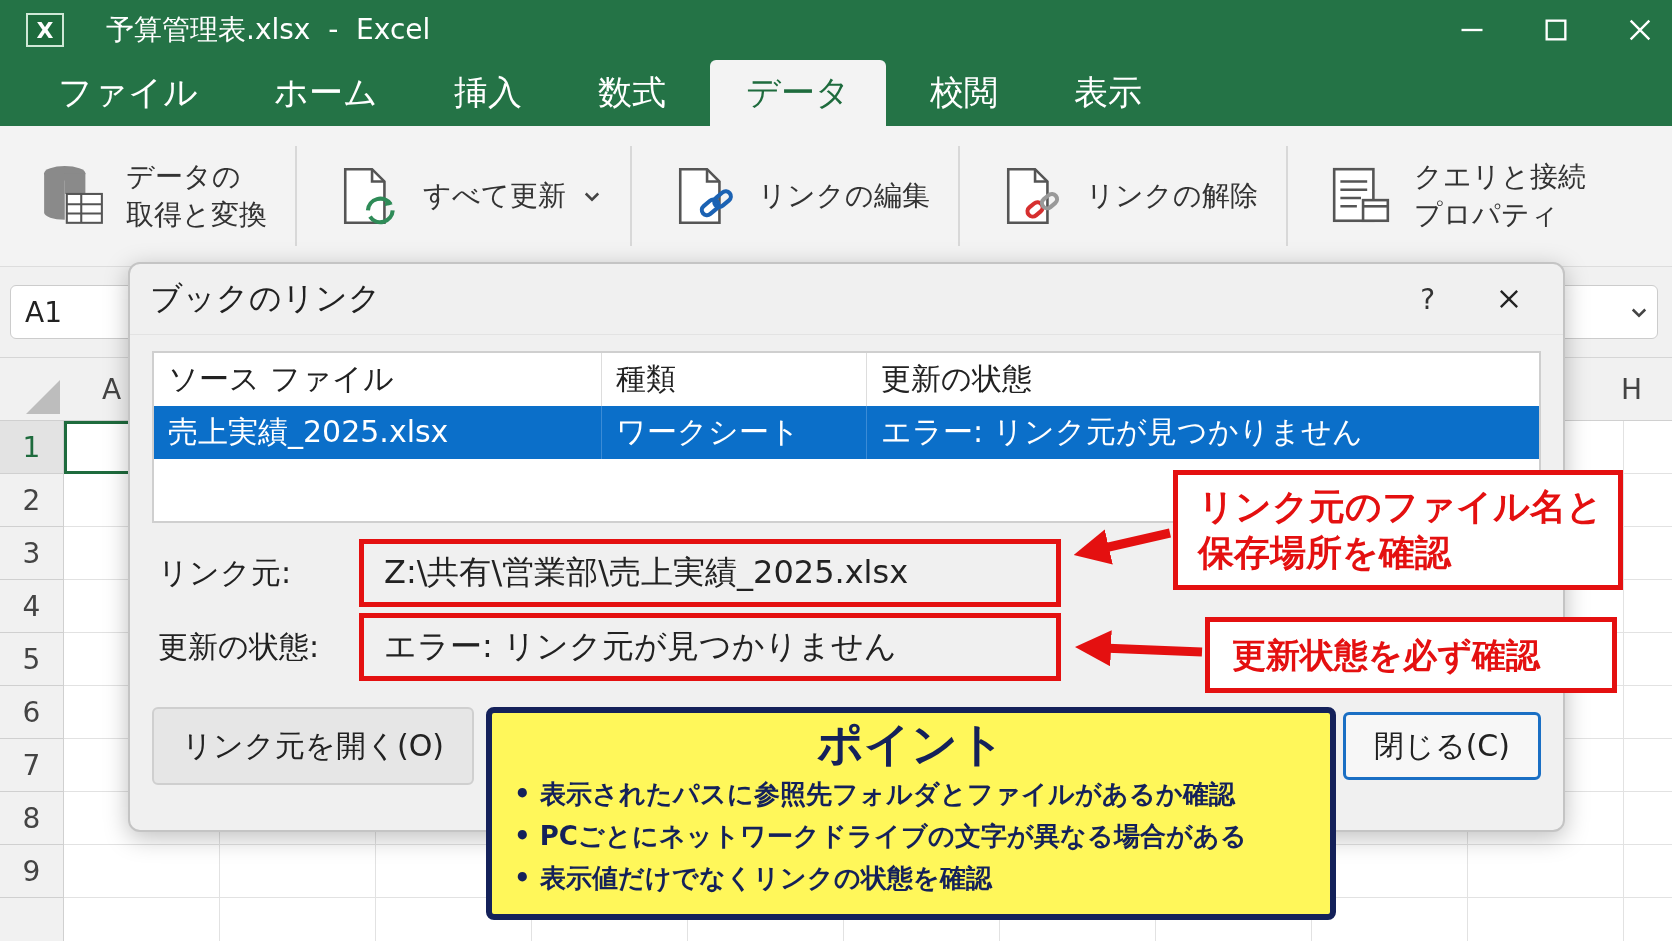  What do you see at coordinates (31, 871) in the screenshot?
I see `row-header: 9` at bounding box center [31, 871].